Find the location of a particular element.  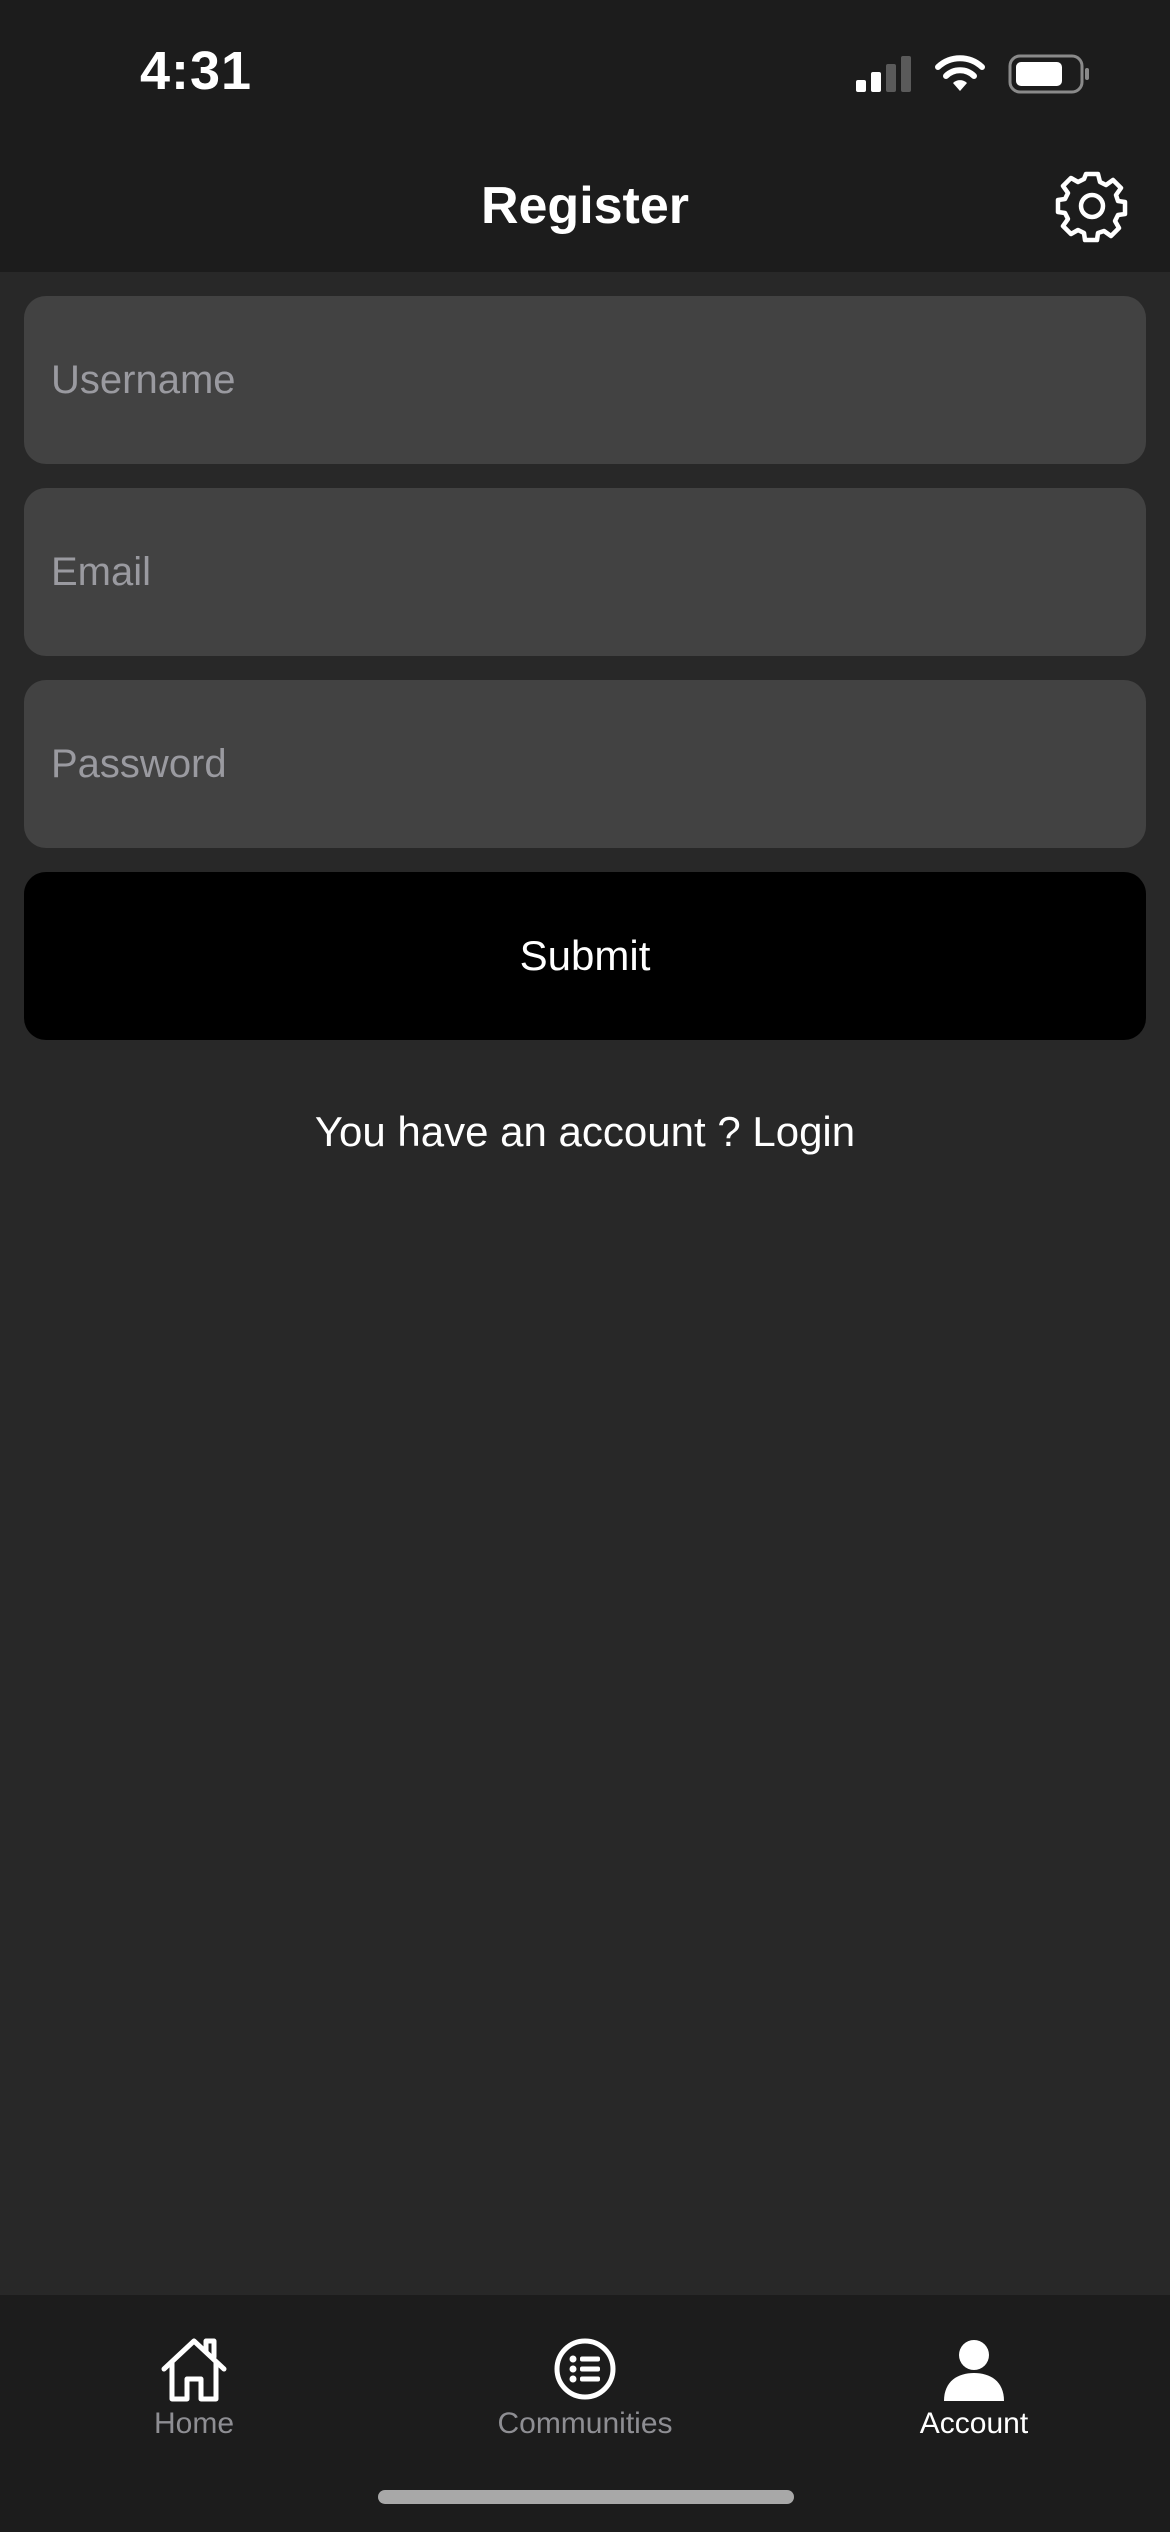

tab-communities-label: Communities is located at coordinates (585, 2423).